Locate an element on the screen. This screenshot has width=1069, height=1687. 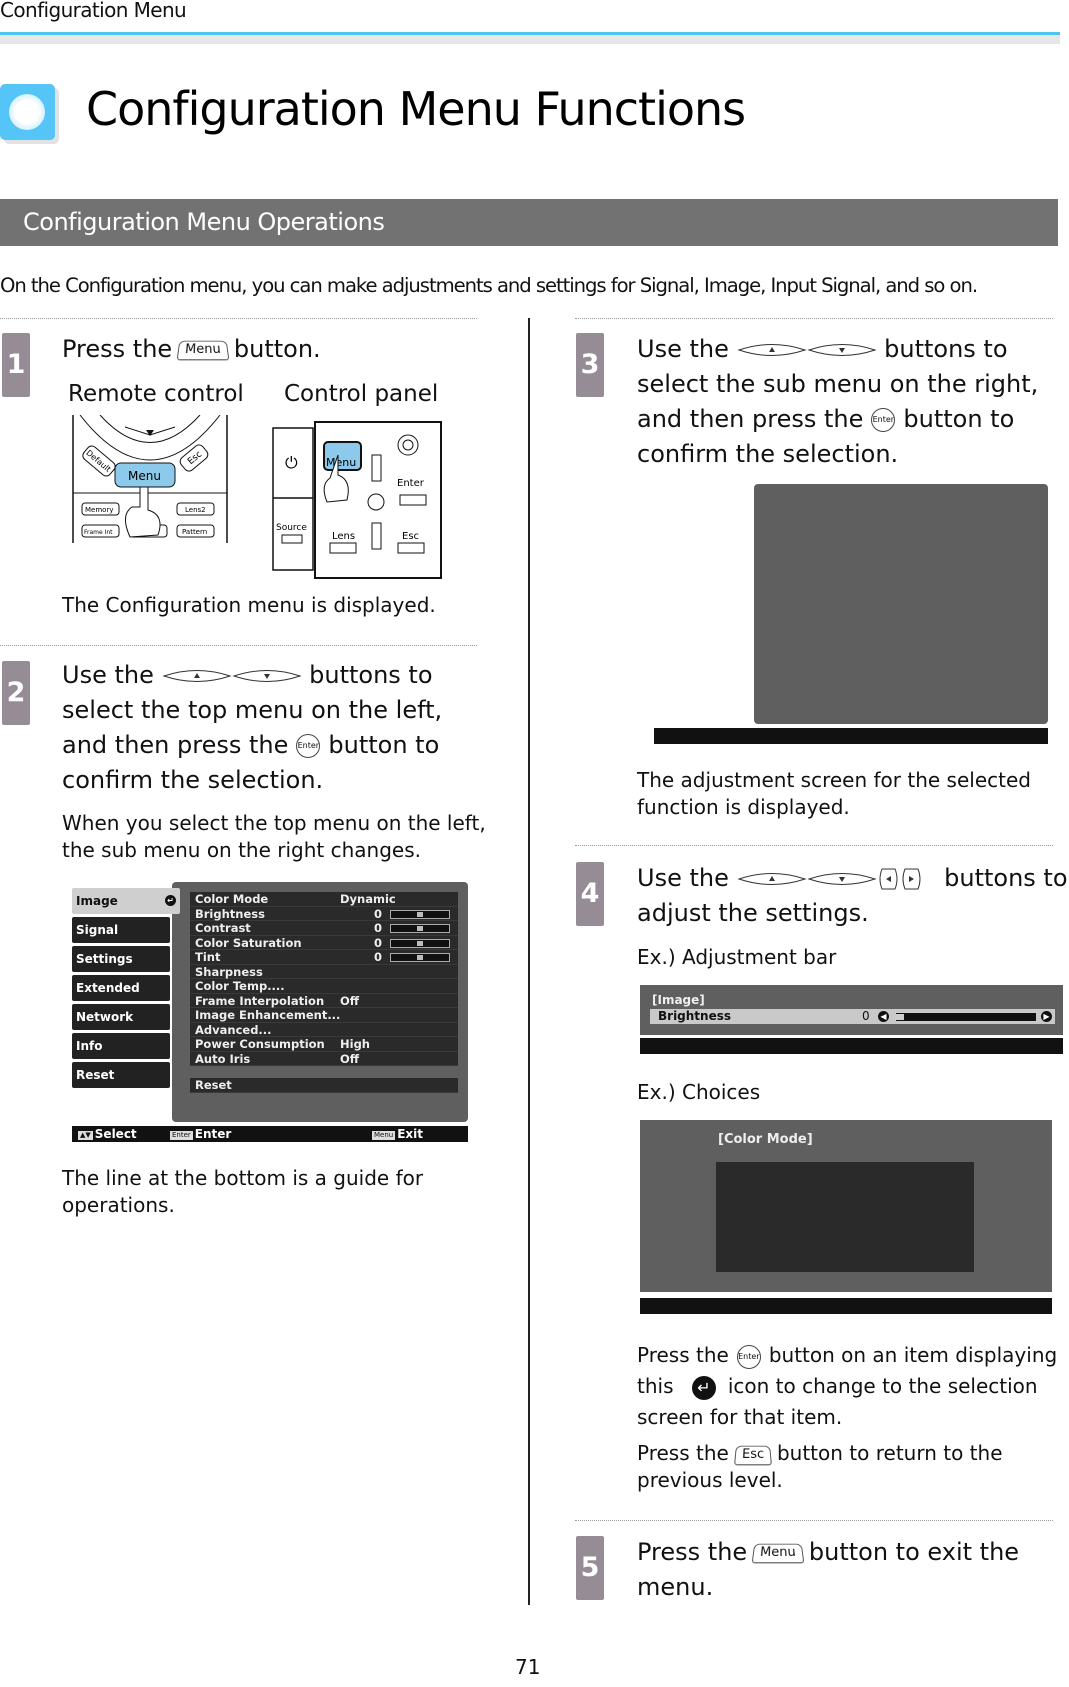
osd-row-label: Tint is located at coordinates (208, 957).